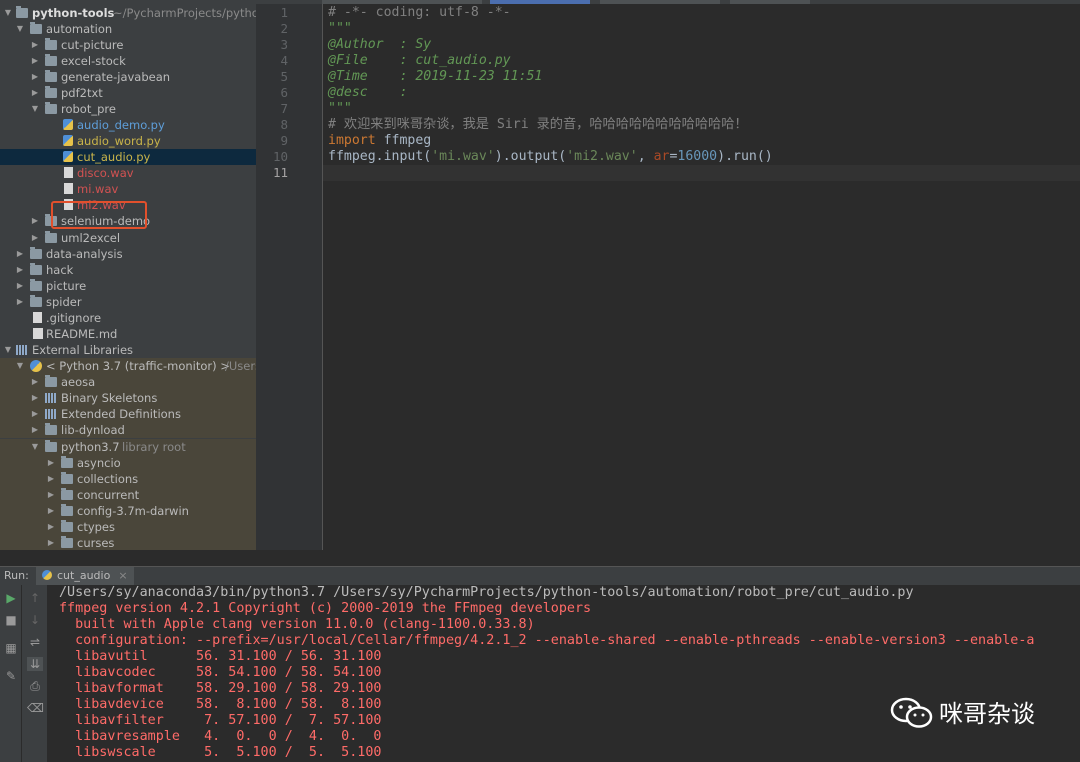 Image resolution: width=1080 pixels, height=762 pixels. Describe the element at coordinates (11, 648) in the screenshot. I see `layout-icon: ▦` at that location.